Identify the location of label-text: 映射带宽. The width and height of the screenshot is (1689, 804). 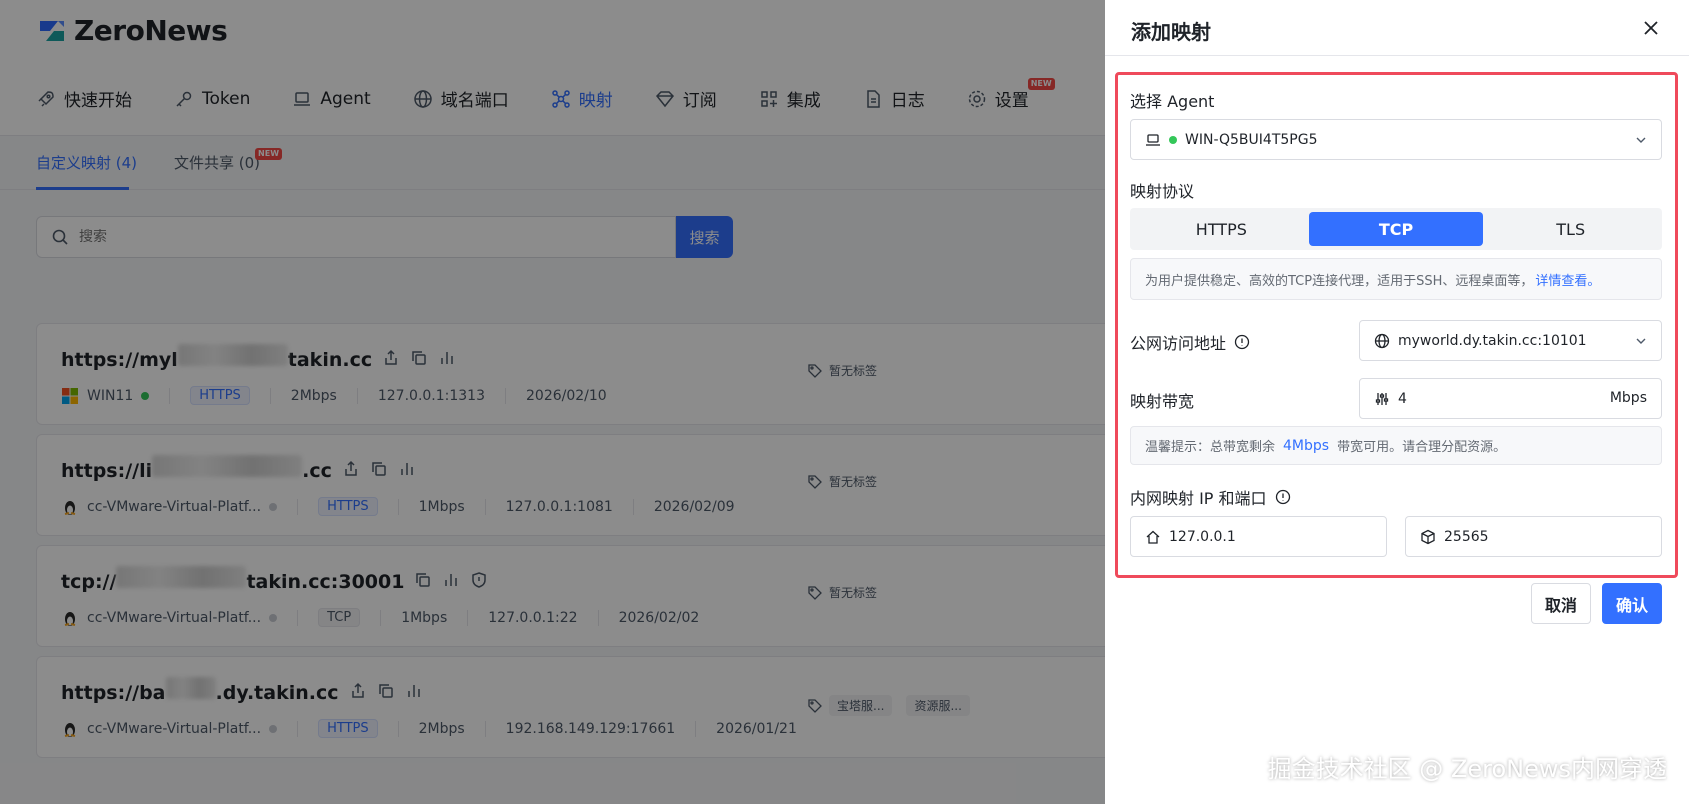
(1162, 401).